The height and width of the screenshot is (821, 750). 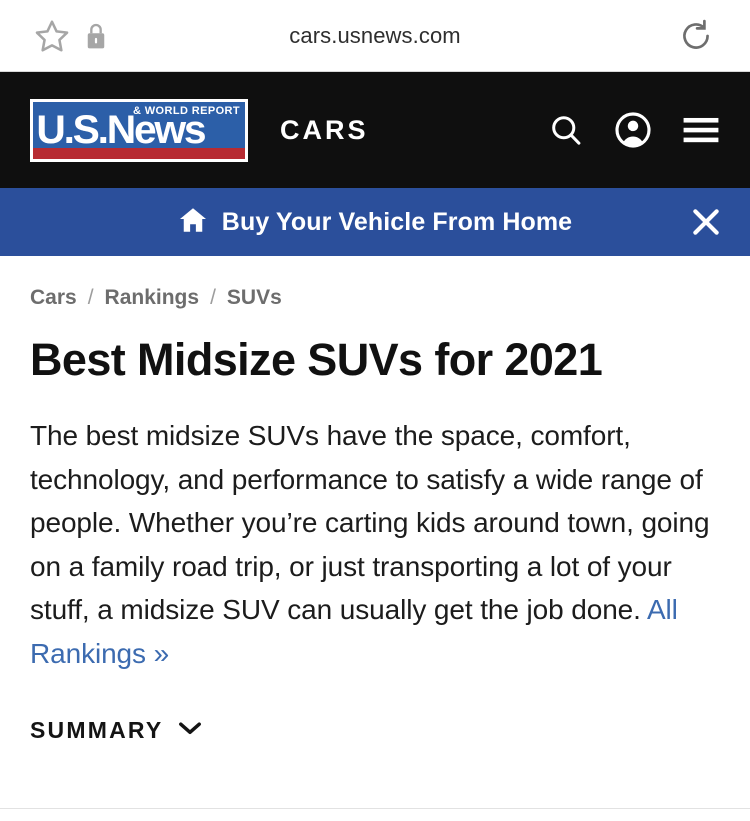 What do you see at coordinates (152, 298) in the screenshot?
I see `breadcrumb-item-rankings: Rankings` at bounding box center [152, 298].